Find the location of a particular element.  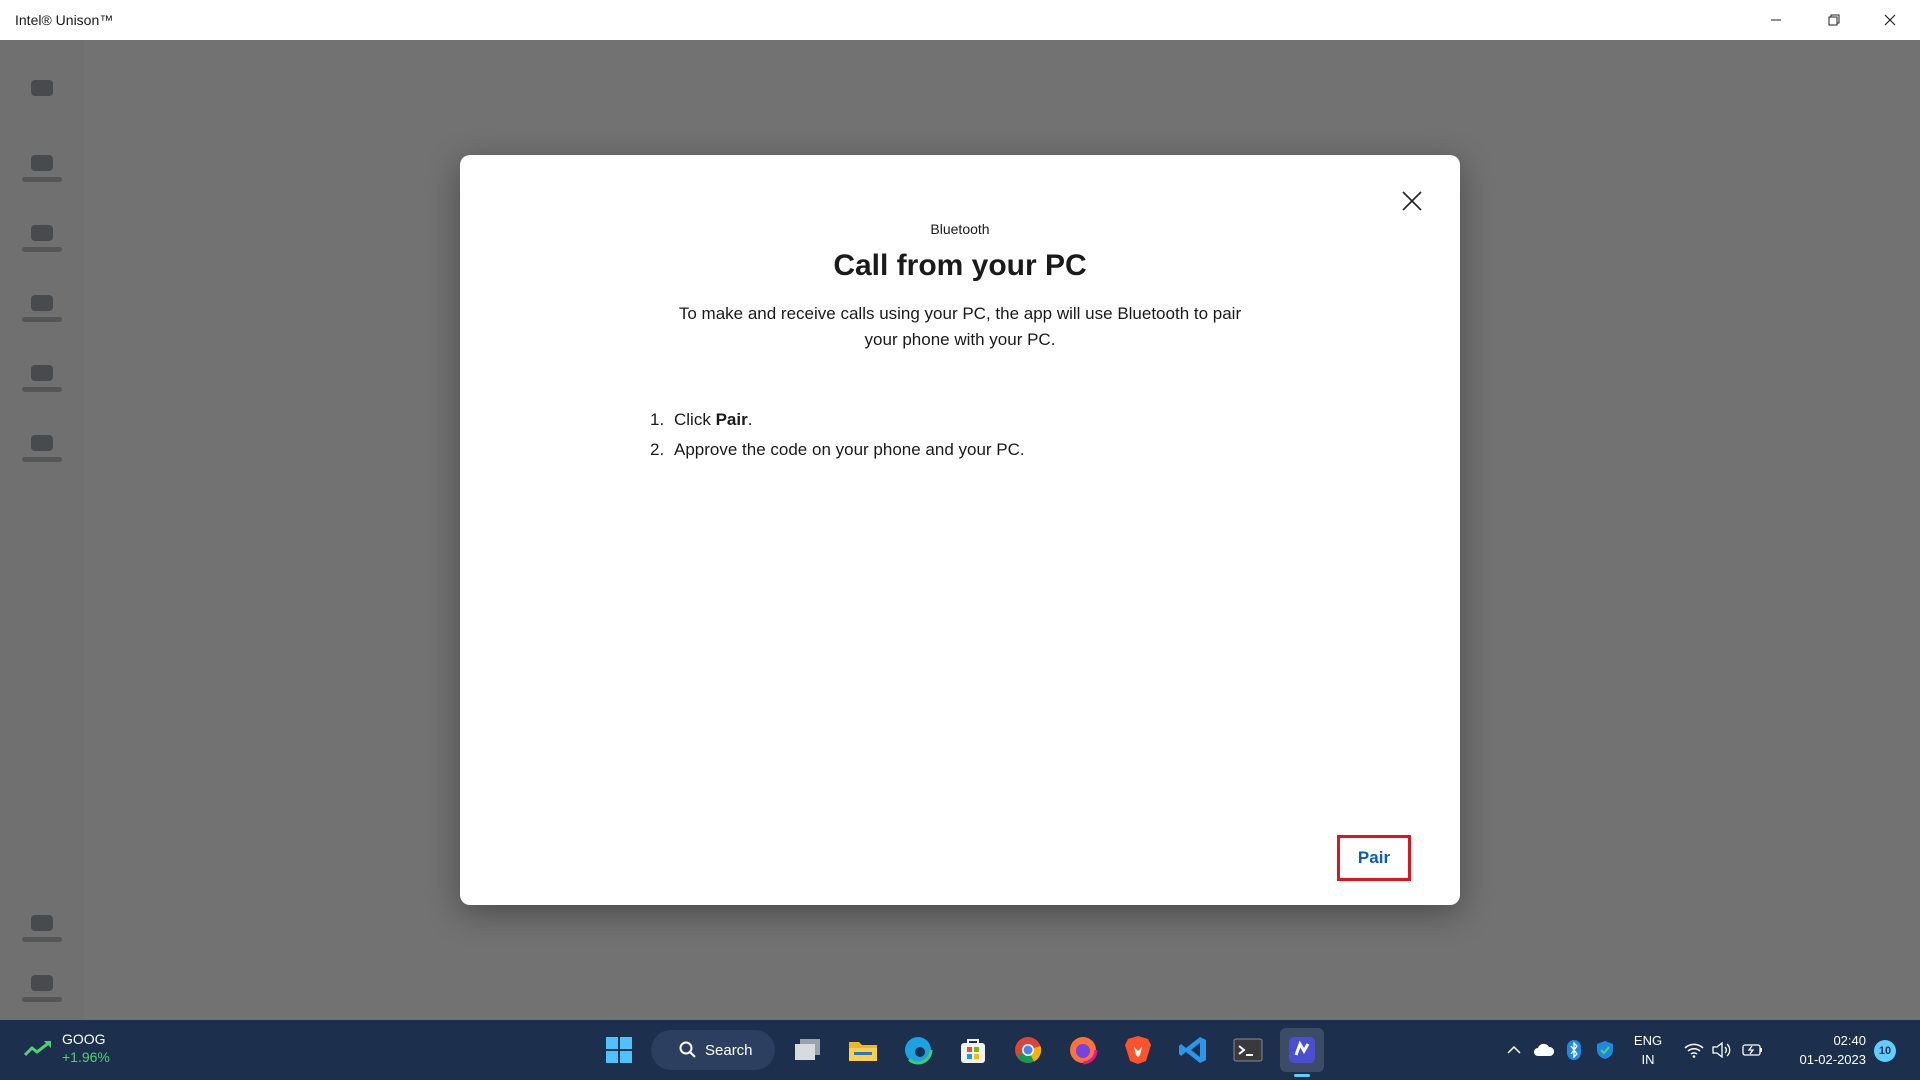

clock-date: 01-02-2023 is located at coordinates (1833, 1059).